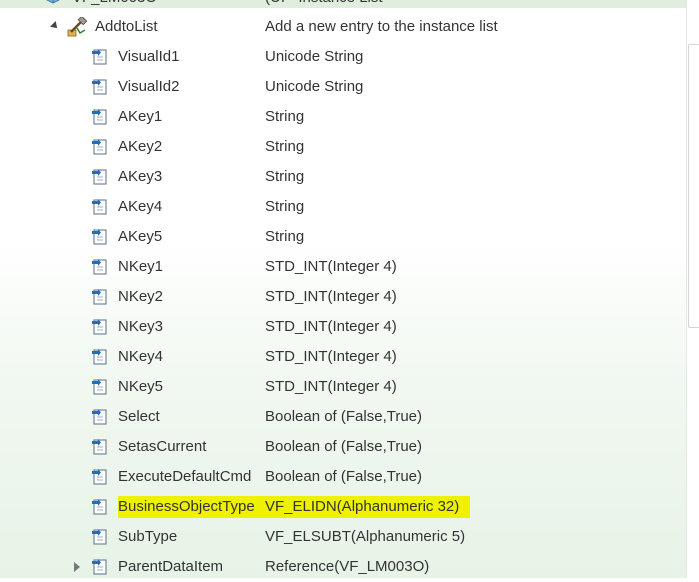  I want to click on collapse-arrow-icon, so click(55, 26).